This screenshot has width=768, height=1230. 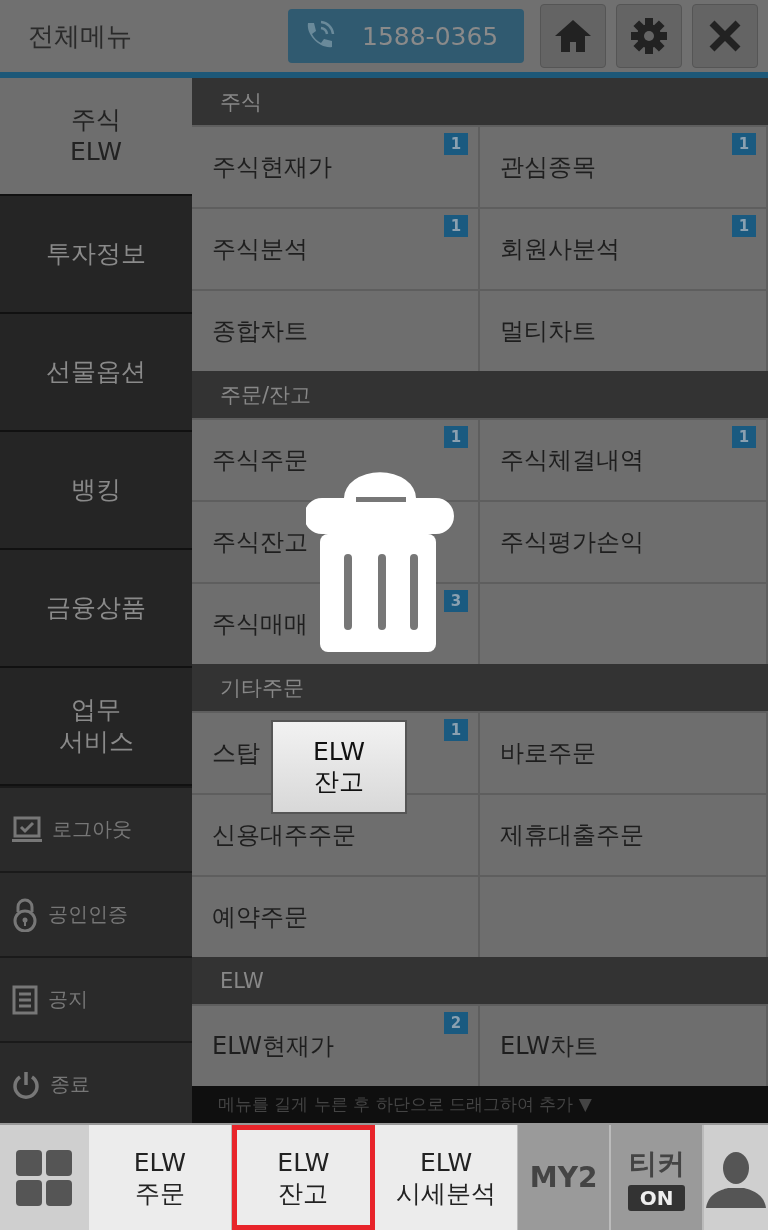 I want to click on count-badge: 2, so click(x=456, y=1023).